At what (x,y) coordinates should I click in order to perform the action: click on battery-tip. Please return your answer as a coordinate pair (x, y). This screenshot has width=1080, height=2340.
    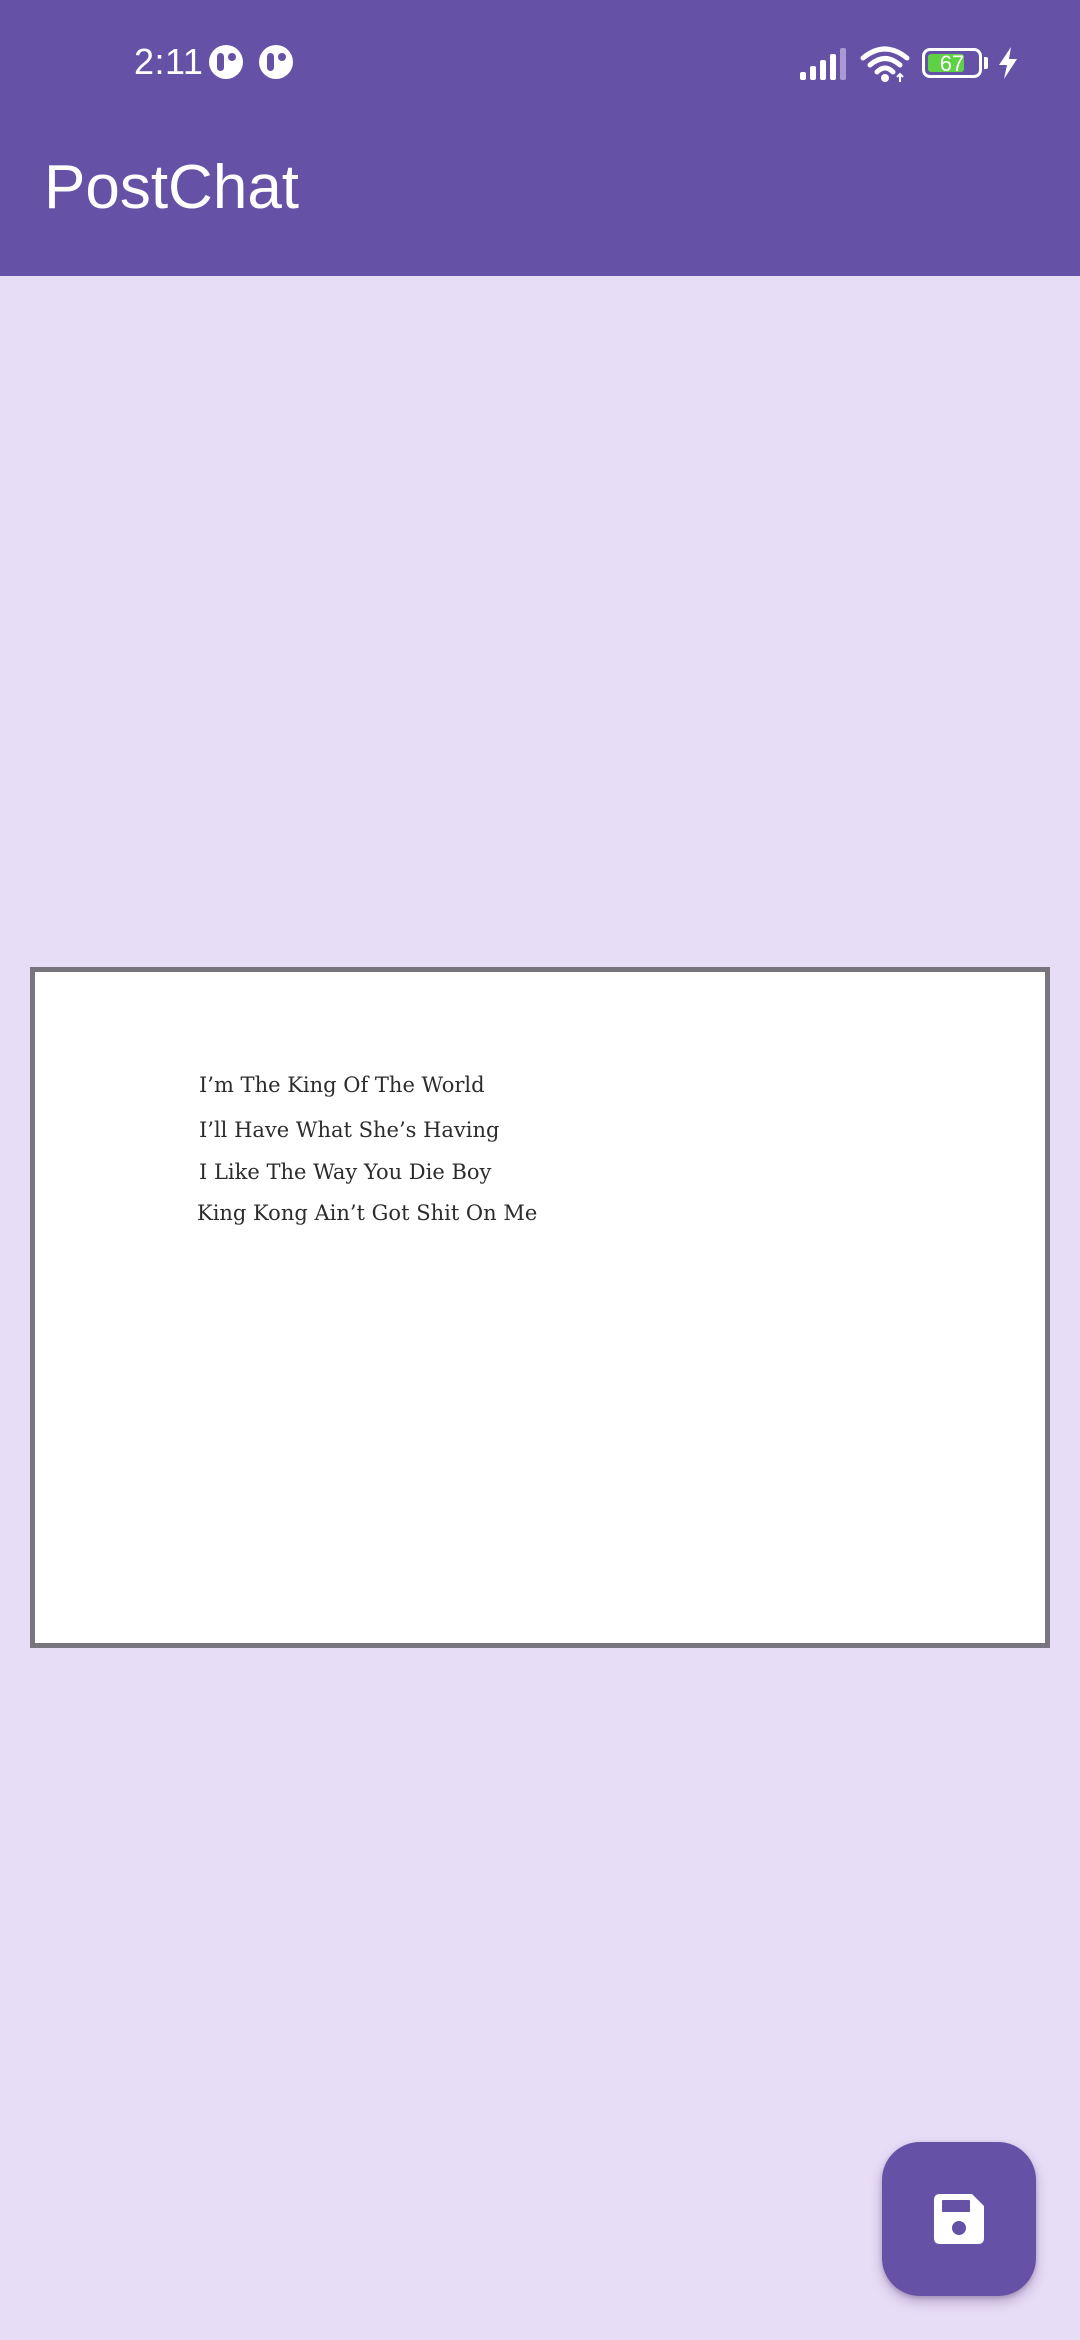
    Looking at the image, I should click on (986, 63).